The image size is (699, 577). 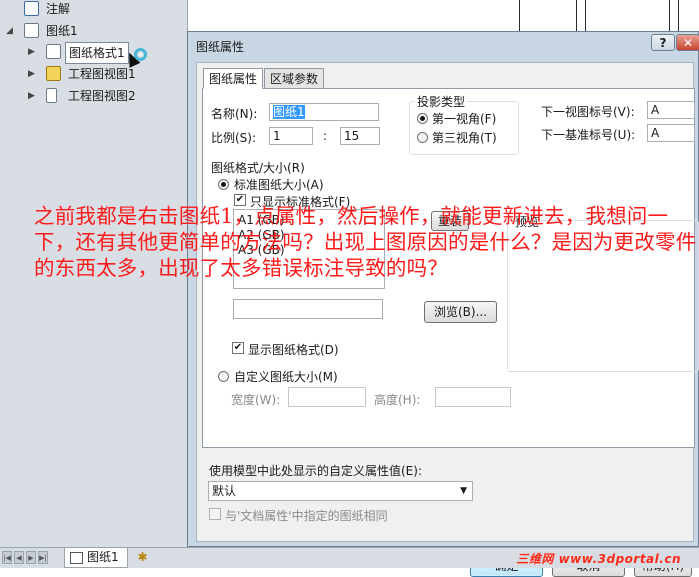 What do you see at coordinates (102, 74) in the screenshot?
I see `tree-item-label: 工程图视图1` at bounding box center [102, 74].